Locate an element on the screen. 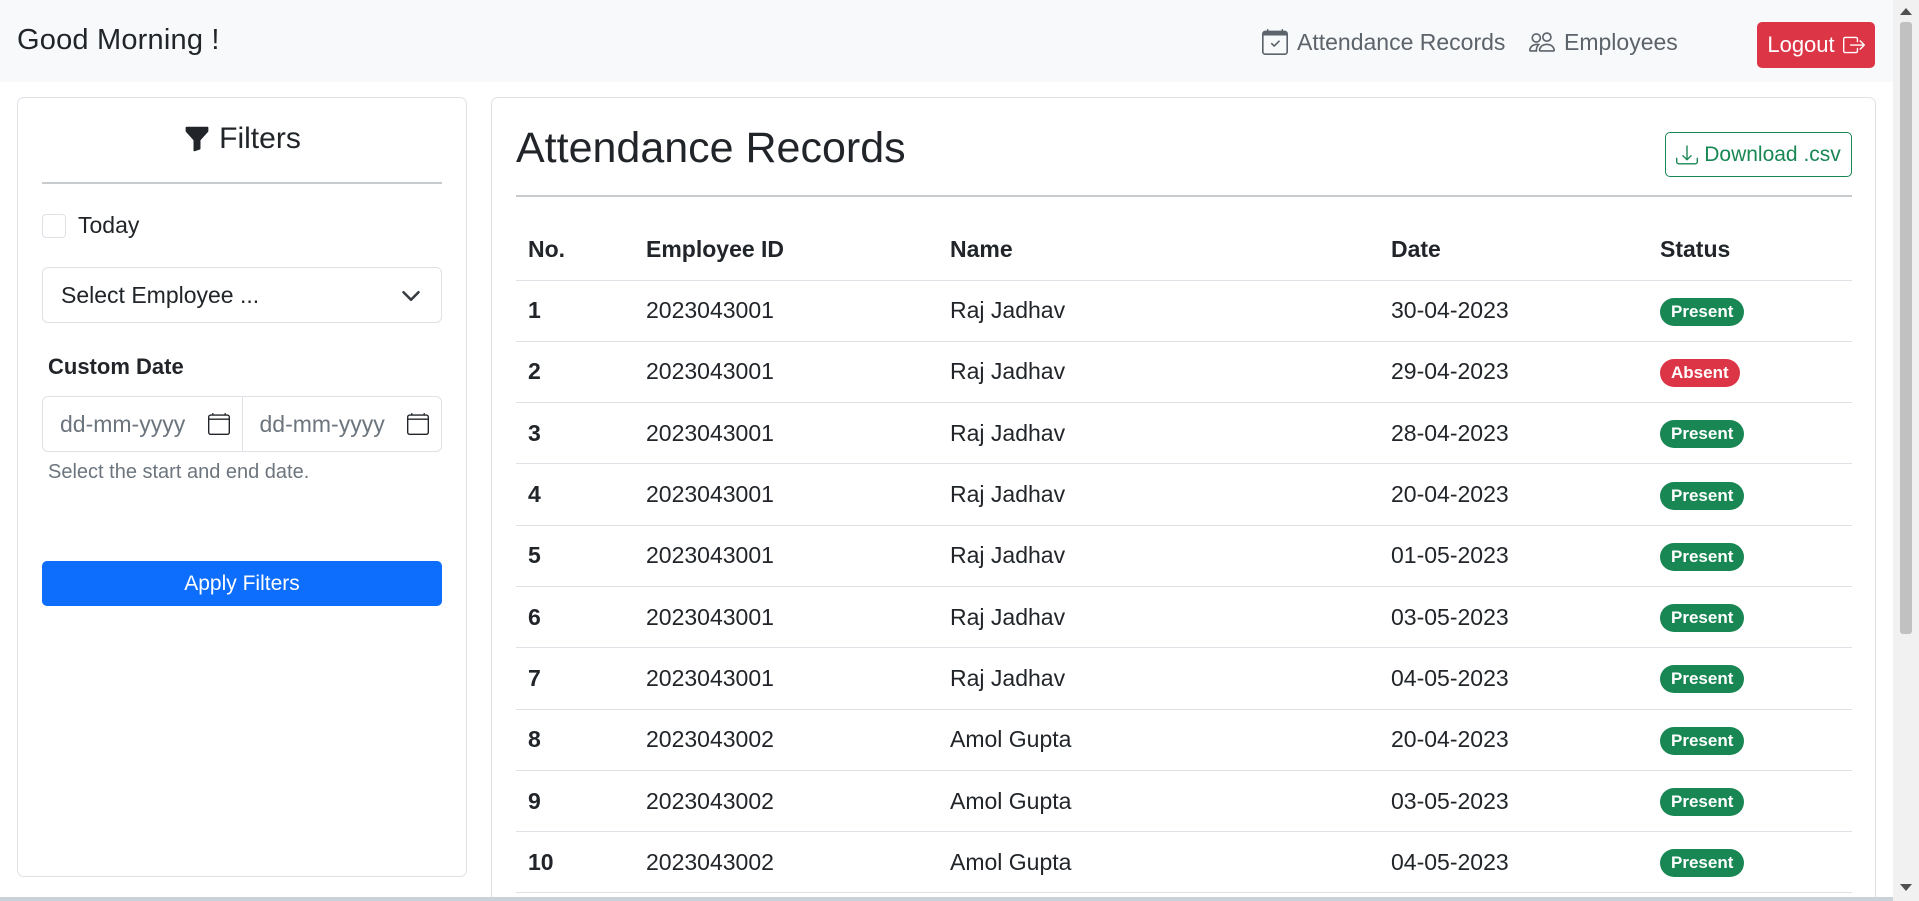 The image size is (1919, 901). page-scrollbar is located at coordinates (1906, 450).